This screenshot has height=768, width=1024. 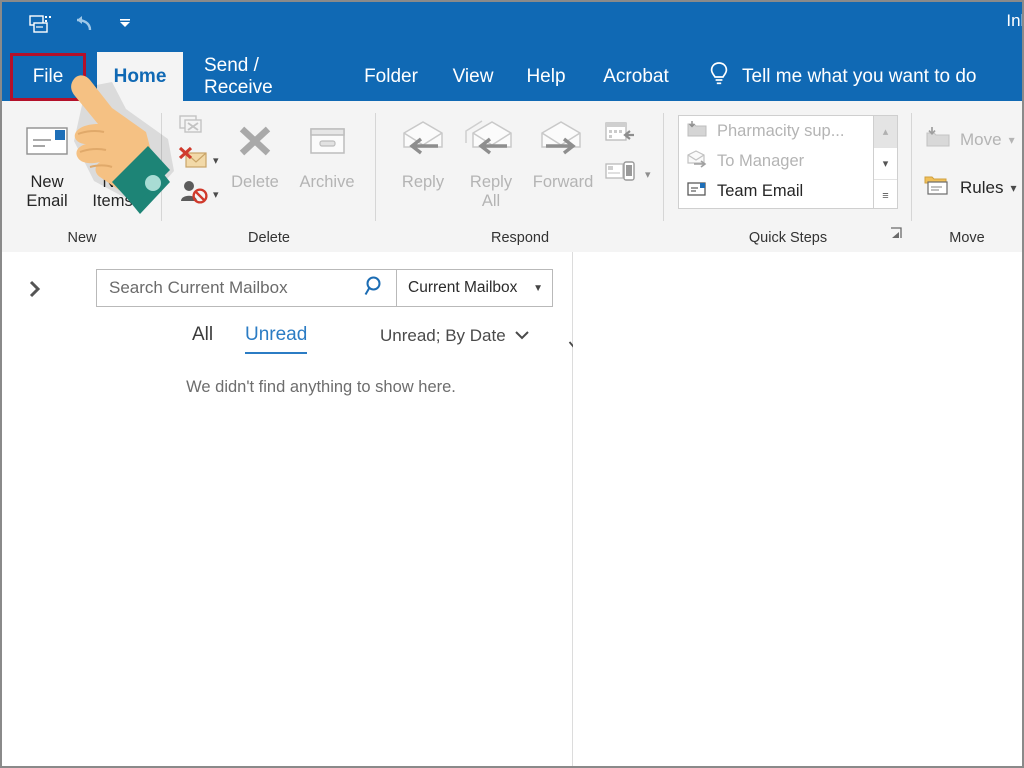 I want to click on delete-label: Delete, so click(x=255, y=182).